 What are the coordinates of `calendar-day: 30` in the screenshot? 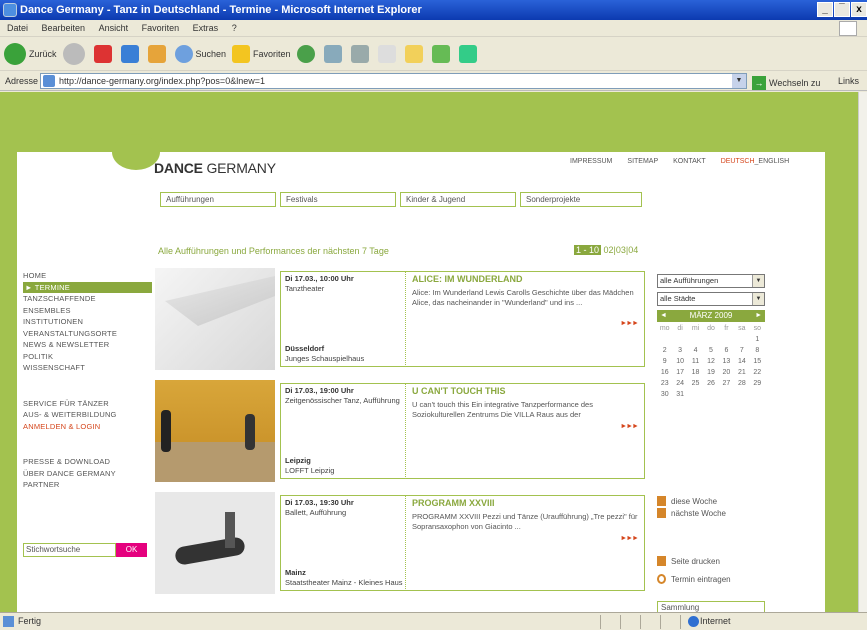 It's located at (664, 394).